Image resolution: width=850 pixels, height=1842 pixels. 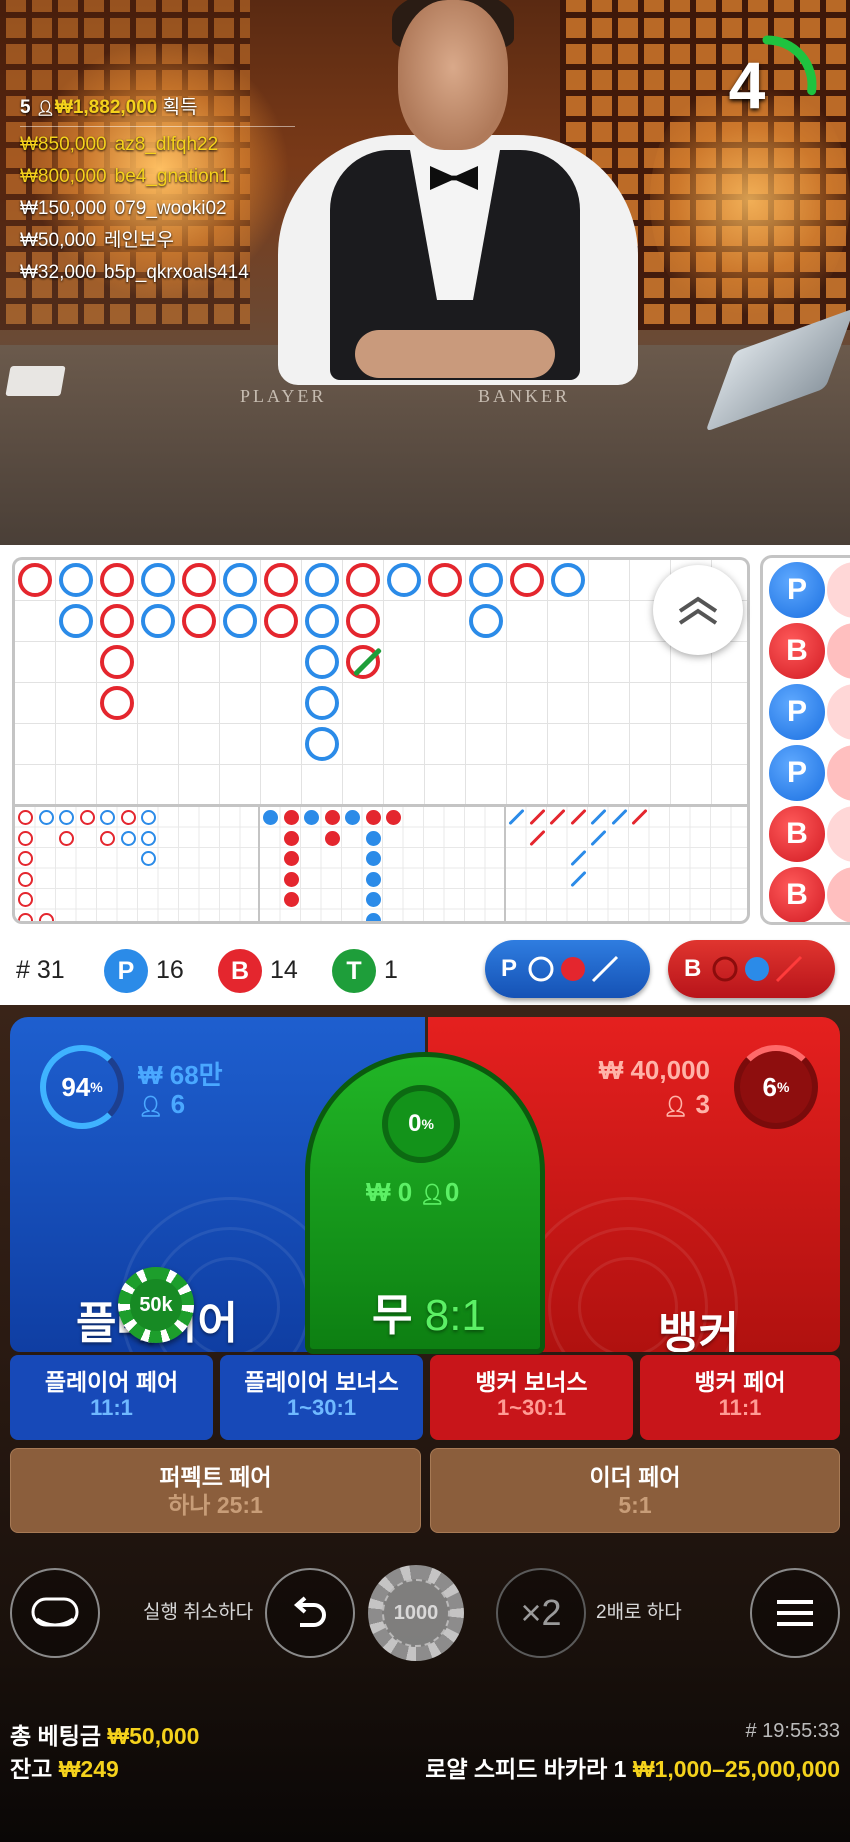 What do you see at coordinates (157, 241) in the screenshot?
I see `winner-row: ₩50,000 레인보우` at bounding box center [157, 241].